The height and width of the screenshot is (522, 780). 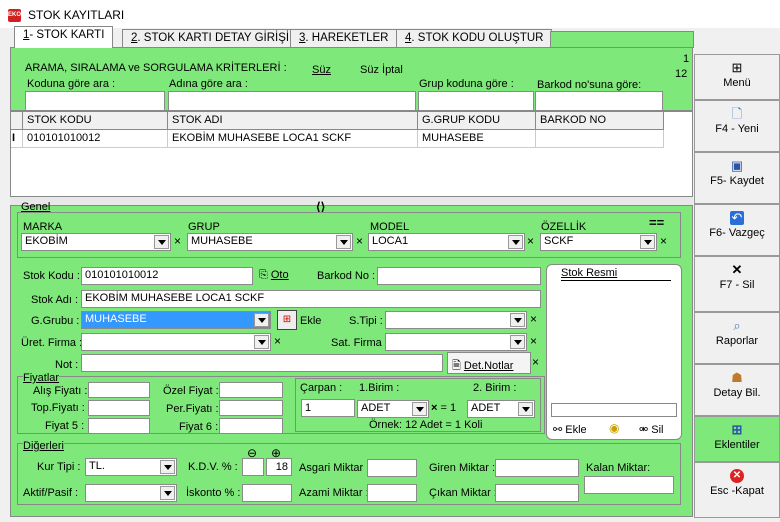 What do you see at coordinates (310, 321) in the screenshot?
I see `add-group-label: Ekle` at bounding box center [310, 321].